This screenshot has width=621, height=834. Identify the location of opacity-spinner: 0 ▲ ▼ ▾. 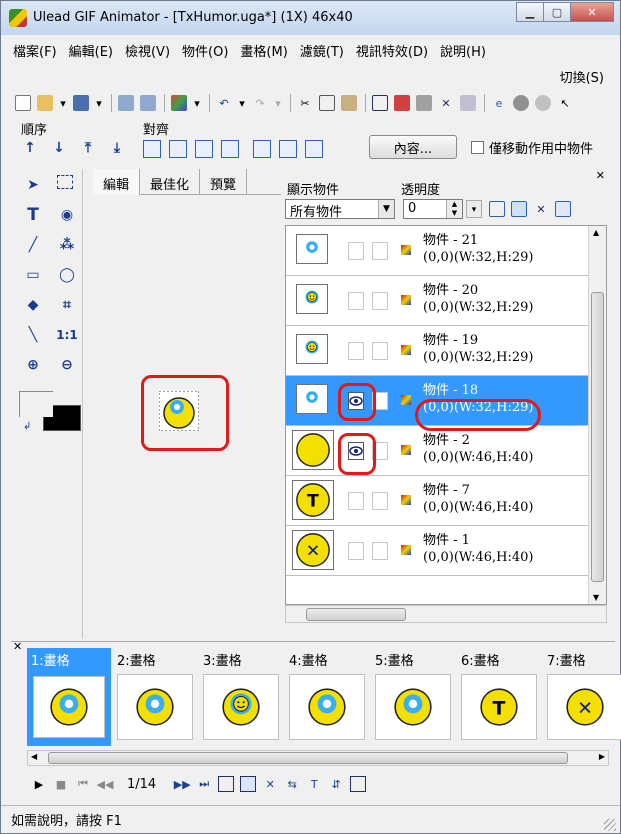
(442, 209).